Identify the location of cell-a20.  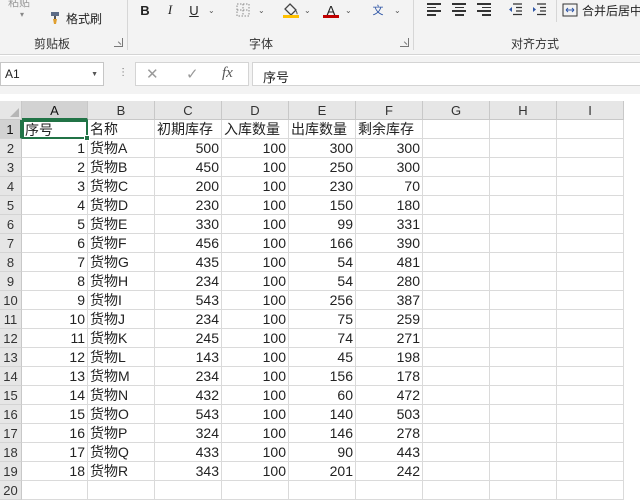
(55, 490).